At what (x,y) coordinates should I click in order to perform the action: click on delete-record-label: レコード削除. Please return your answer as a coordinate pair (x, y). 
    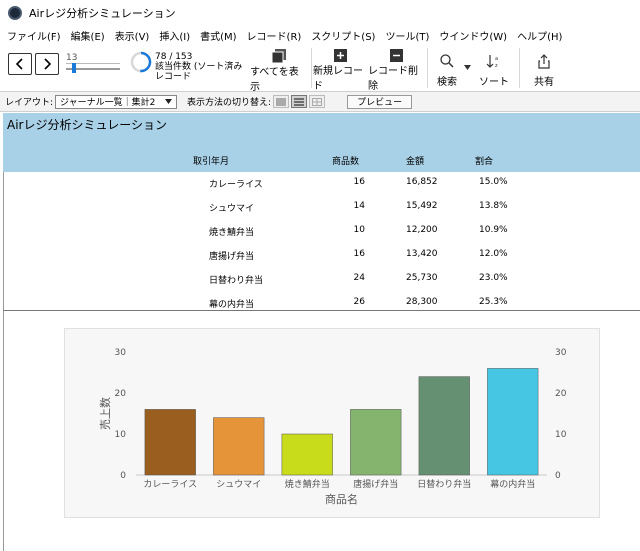
    Looking at the image, I should click on (393, 79).